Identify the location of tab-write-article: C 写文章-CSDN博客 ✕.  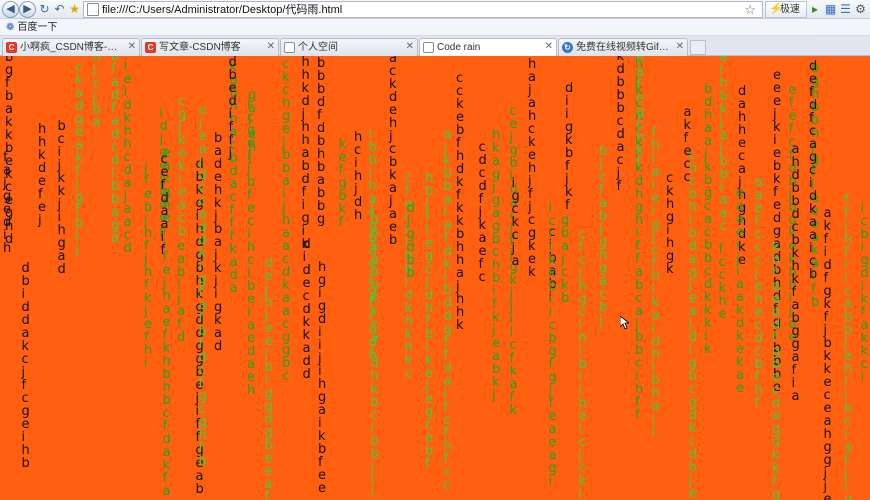
(210, 47).